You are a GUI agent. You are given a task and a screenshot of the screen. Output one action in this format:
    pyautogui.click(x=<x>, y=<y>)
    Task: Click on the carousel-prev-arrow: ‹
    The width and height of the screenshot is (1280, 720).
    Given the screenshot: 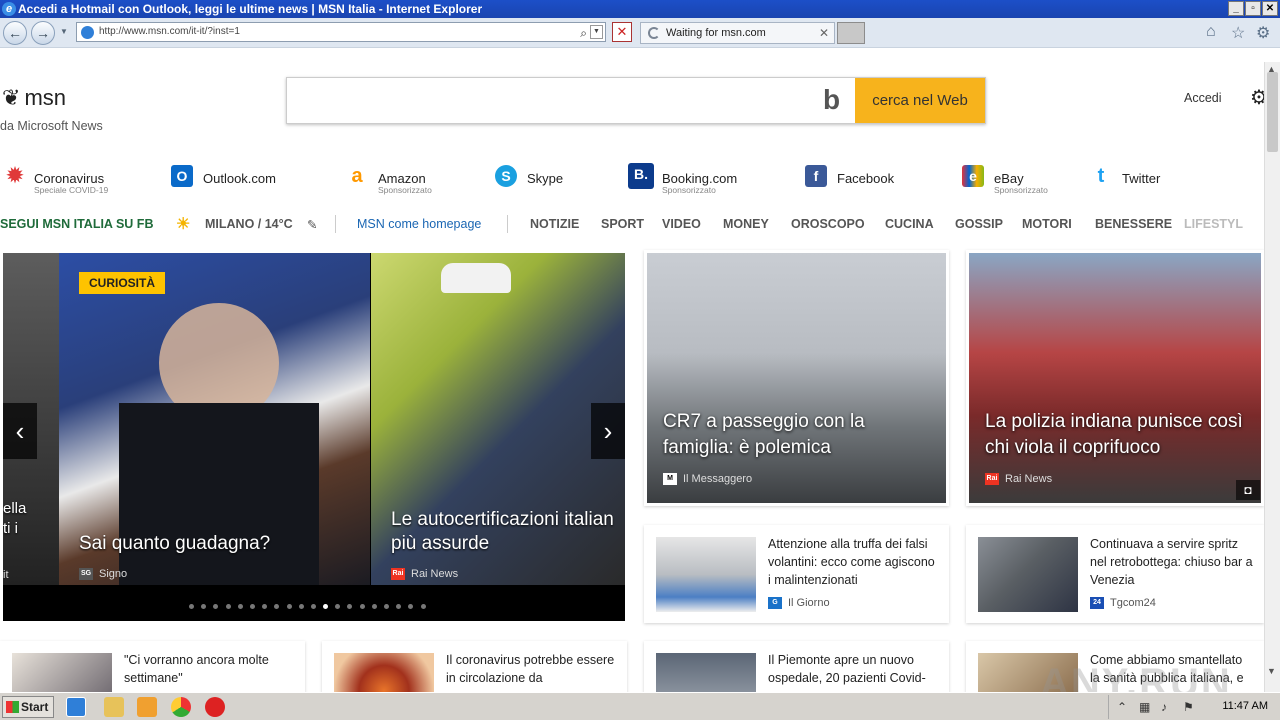 What is the action you would take?
    pyautogui.click(x=20, y=431)
    